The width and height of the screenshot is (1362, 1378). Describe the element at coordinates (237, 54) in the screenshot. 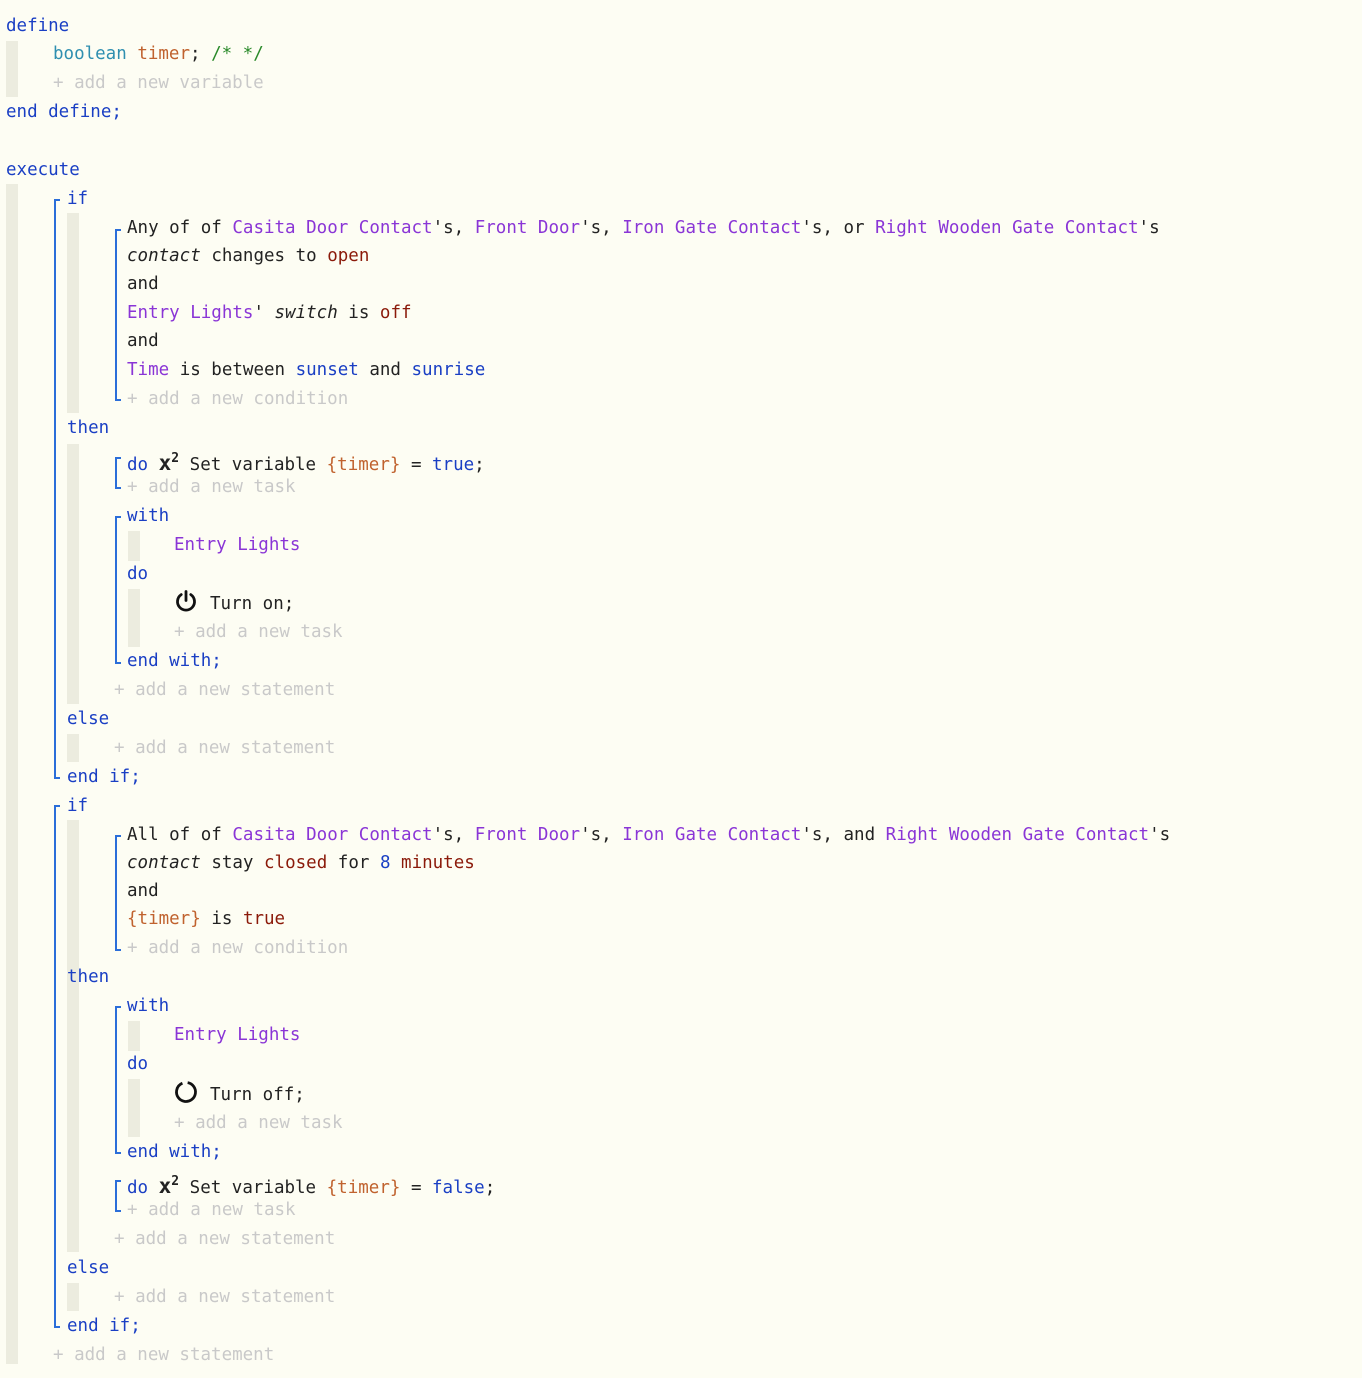

I see `comment: /* */` at that location.